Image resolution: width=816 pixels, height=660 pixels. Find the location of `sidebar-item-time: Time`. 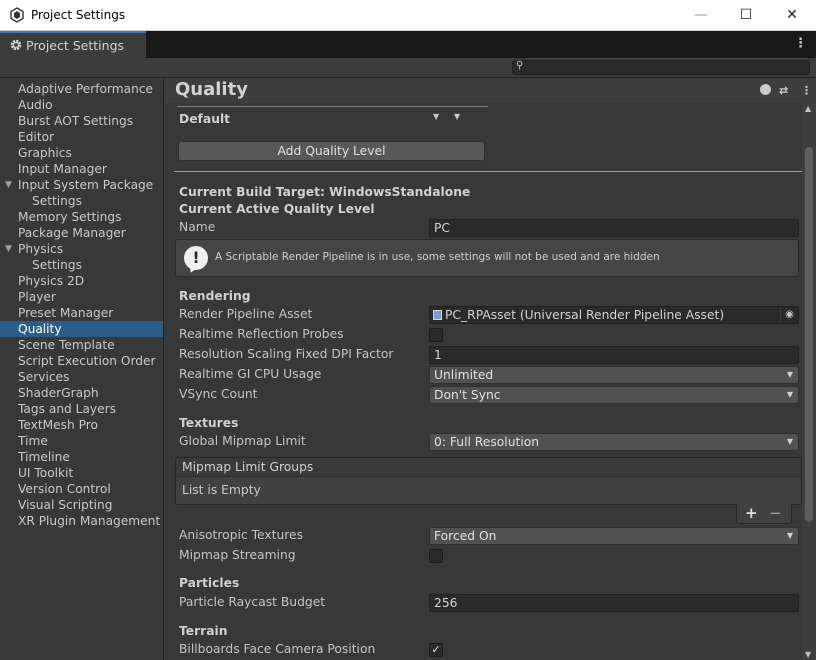

sidebar-item-time: Time is located at coordinates (81, 441).